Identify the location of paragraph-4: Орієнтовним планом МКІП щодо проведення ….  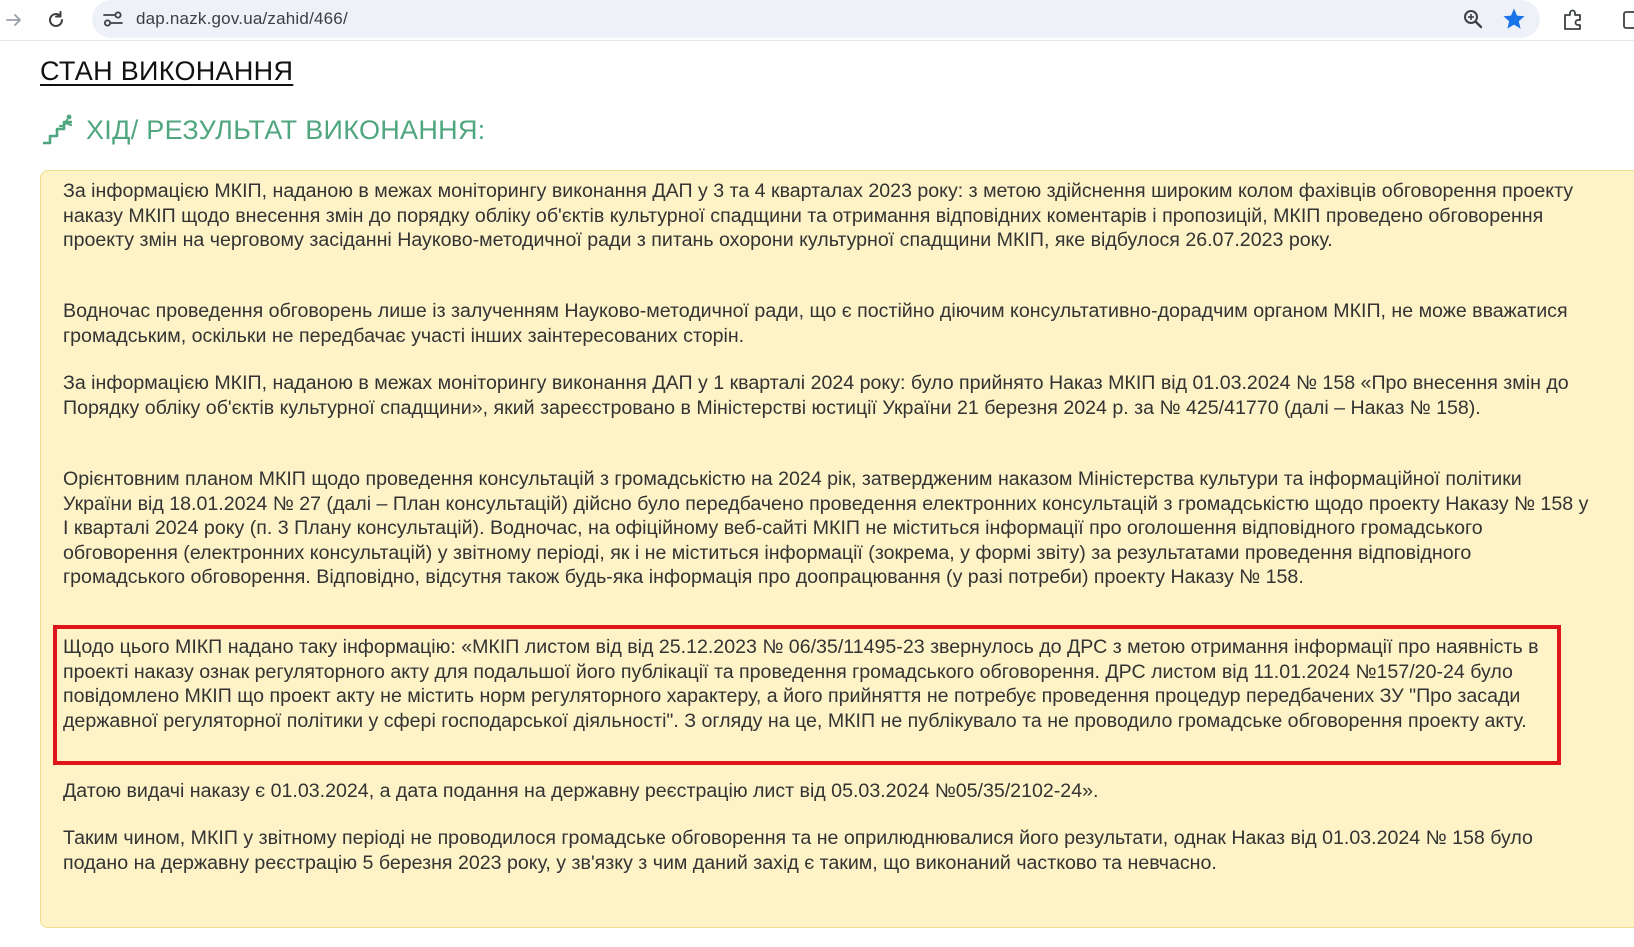
(826, 528).